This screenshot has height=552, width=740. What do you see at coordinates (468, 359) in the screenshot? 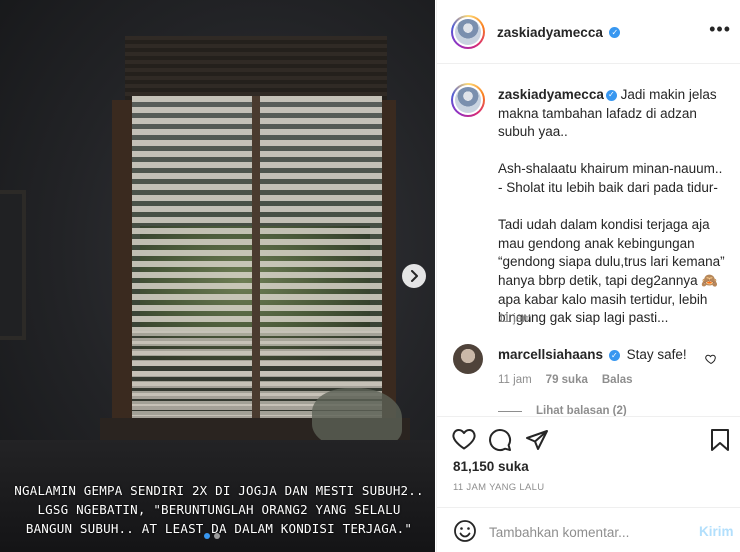
I see `commenter-avatar` at bounding box center [468, 359].